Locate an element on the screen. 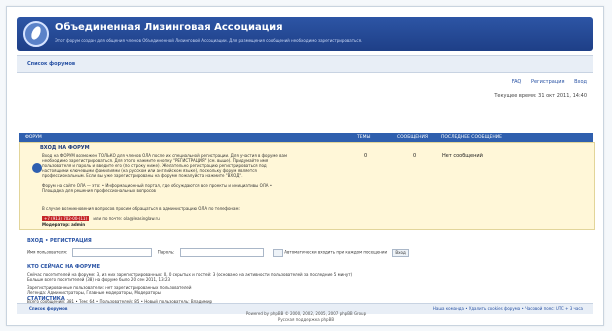  register-link: Регистрация is located at coordinates (548, 82).